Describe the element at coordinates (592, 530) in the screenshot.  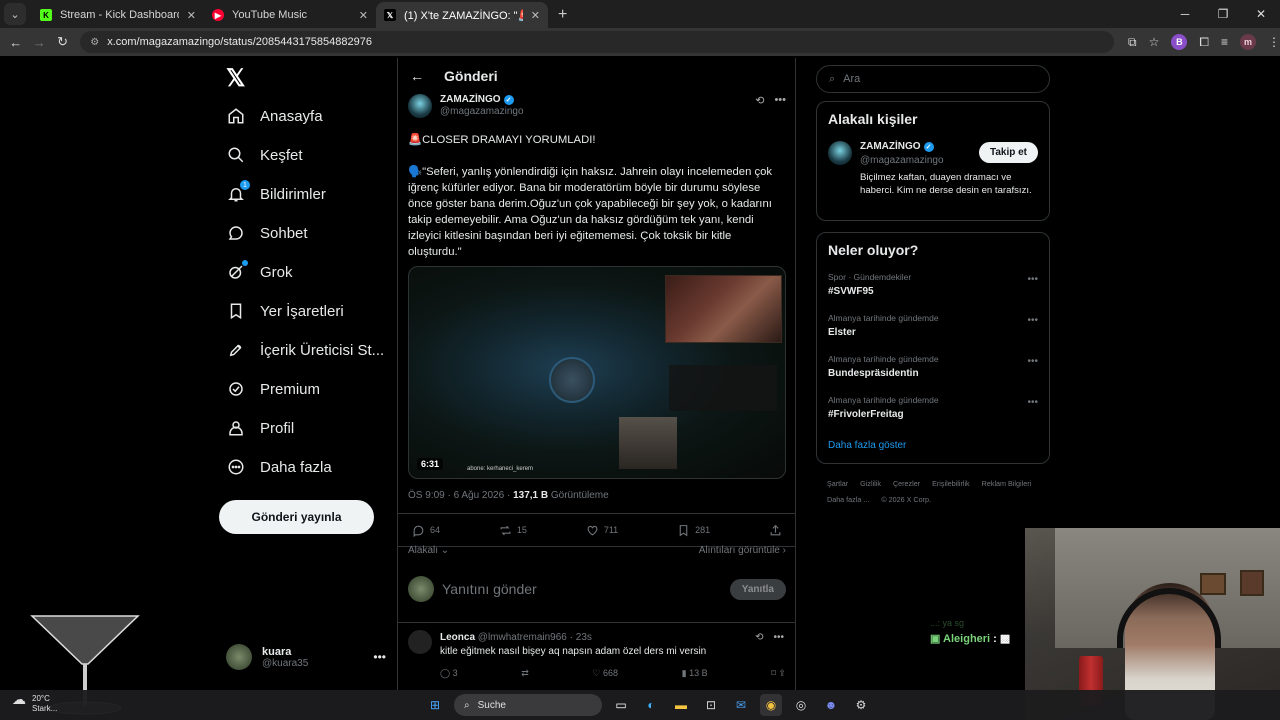
I see `heart-icon` at that location.